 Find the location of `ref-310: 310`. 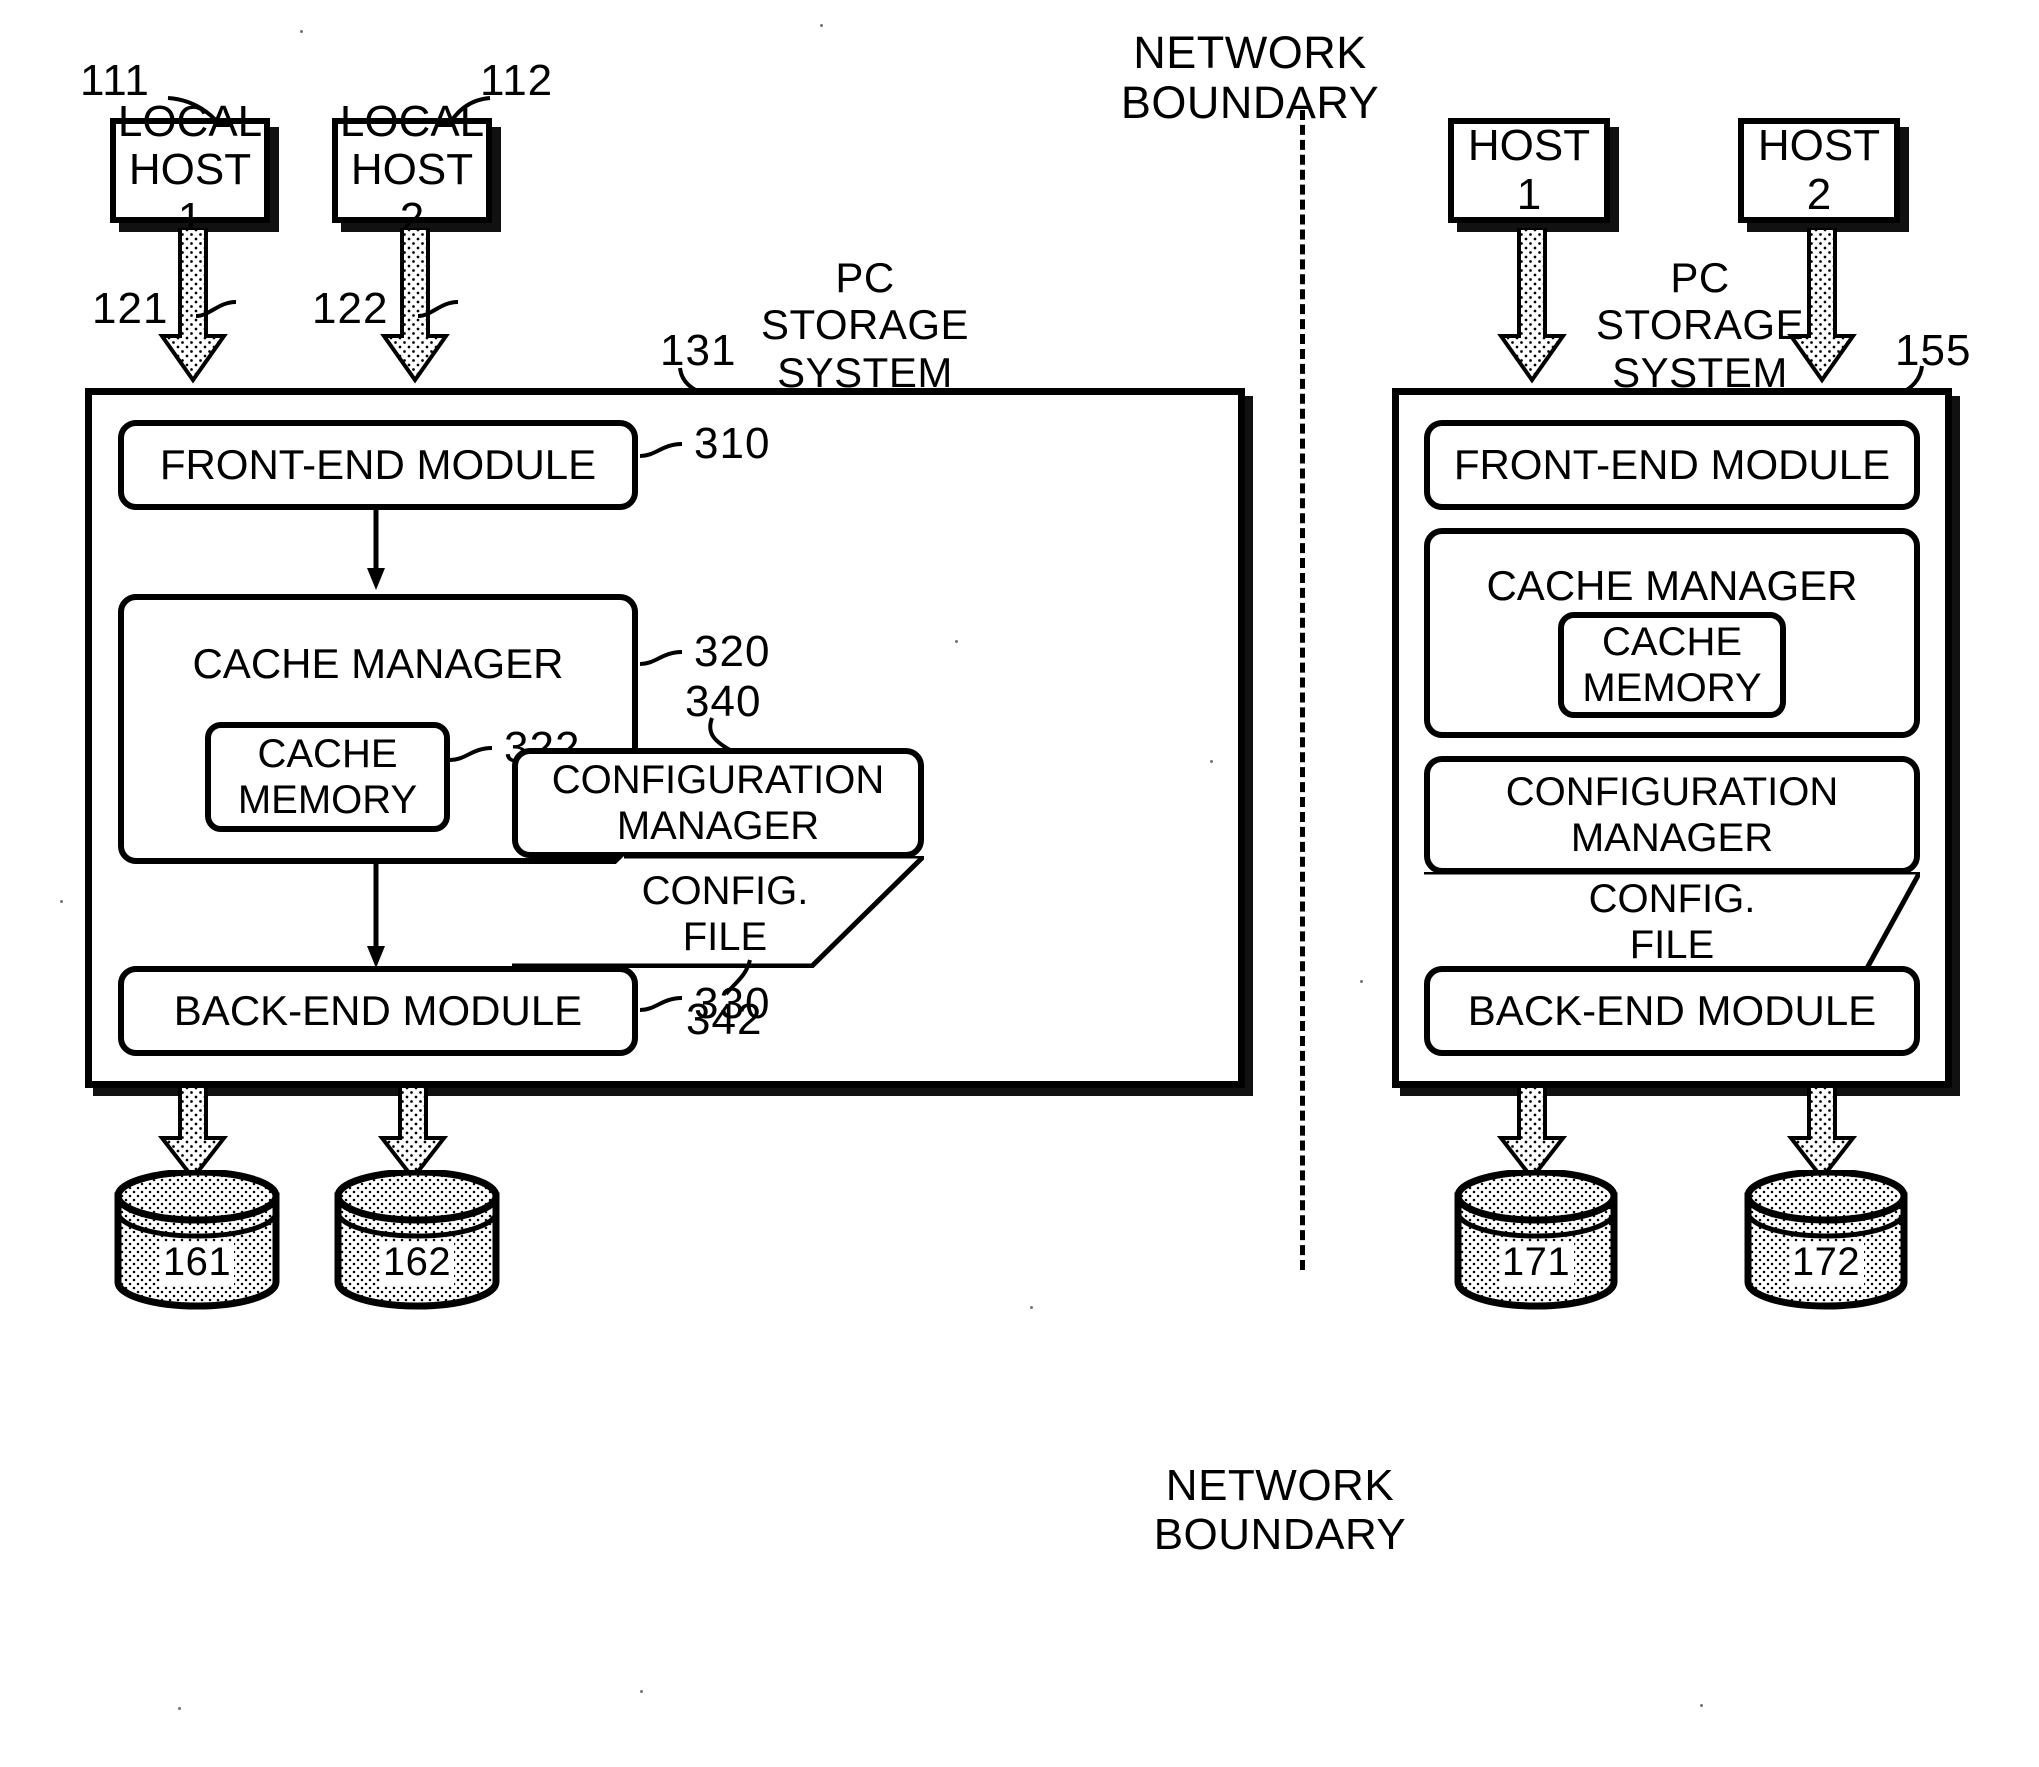

ref-310: 310 is located at coordinates (732, 444).